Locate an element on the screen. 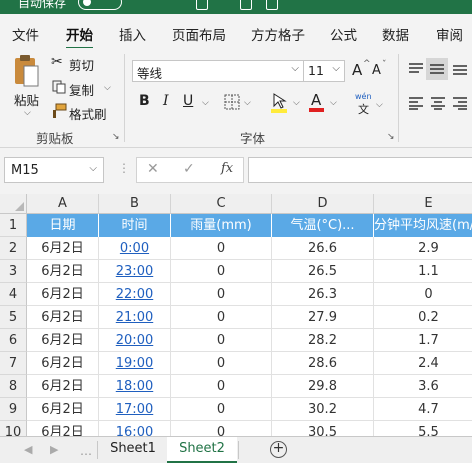 This screenshot has height=463, width=472. row-header: 4 is located at coordinates (13, 294).